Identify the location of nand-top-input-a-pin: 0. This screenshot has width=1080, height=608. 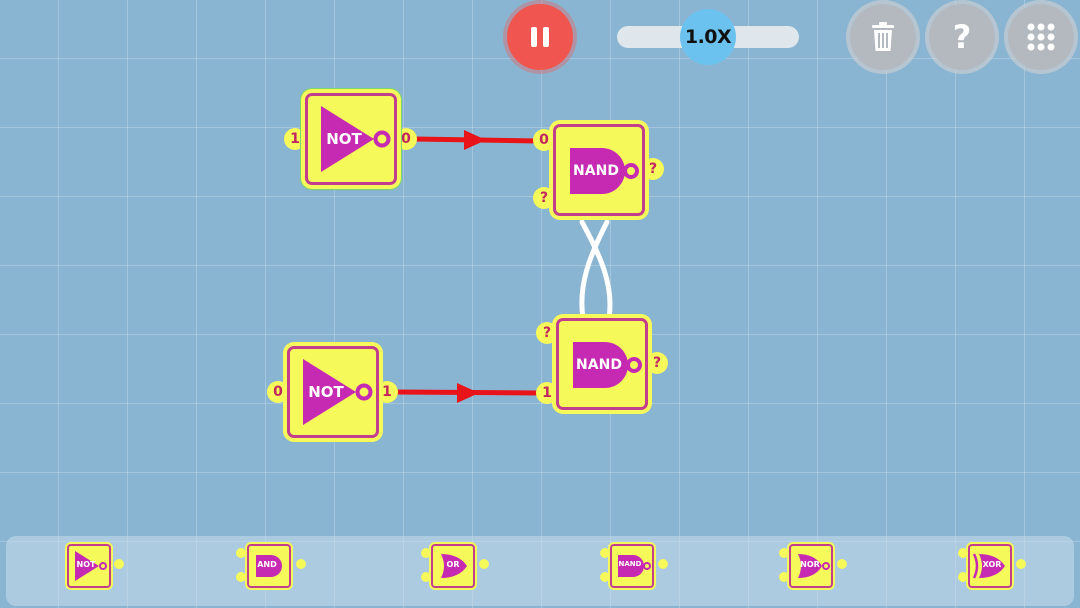
(544, 140).